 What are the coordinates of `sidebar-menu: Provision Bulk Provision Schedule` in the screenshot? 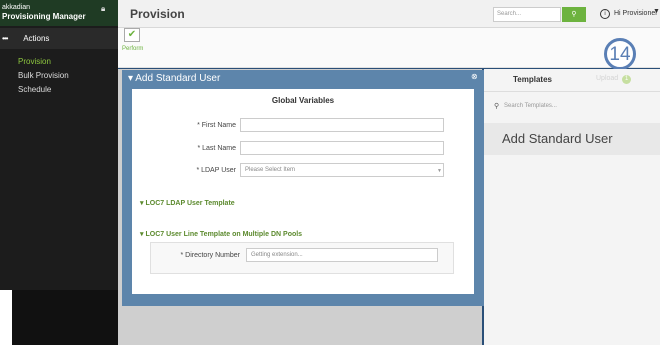 It's located at (59, 76).